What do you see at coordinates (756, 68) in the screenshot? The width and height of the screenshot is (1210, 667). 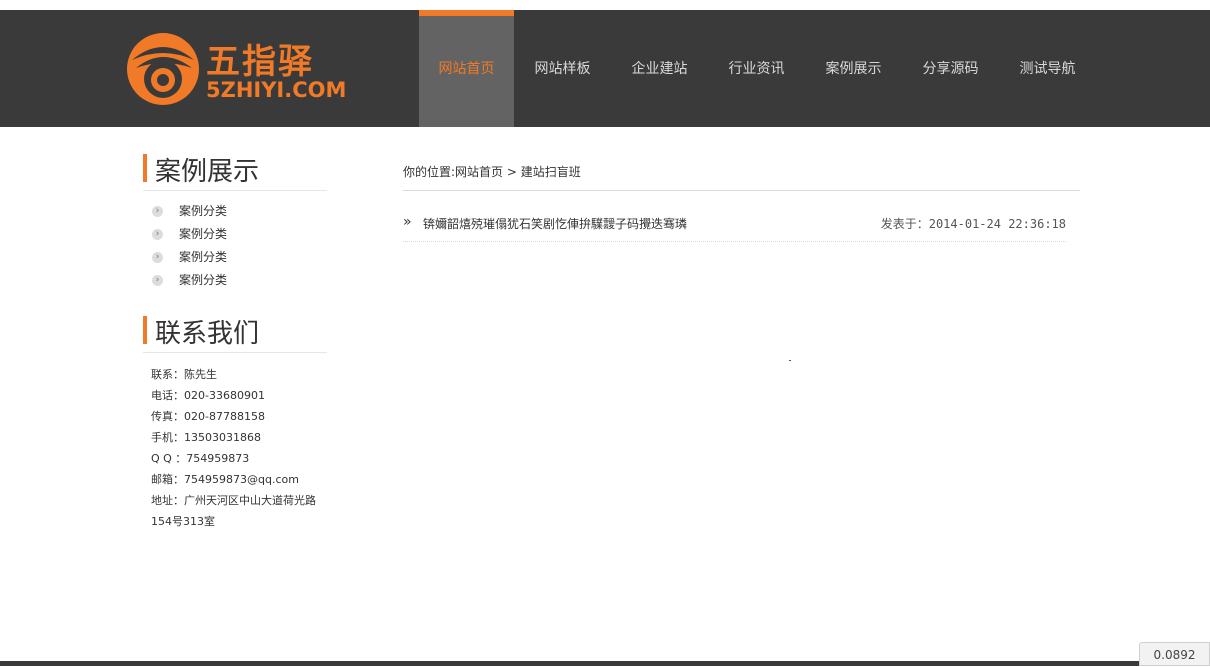 I see `nav-item-industry-news: 行业资讯` at bounding box center [756, 68].